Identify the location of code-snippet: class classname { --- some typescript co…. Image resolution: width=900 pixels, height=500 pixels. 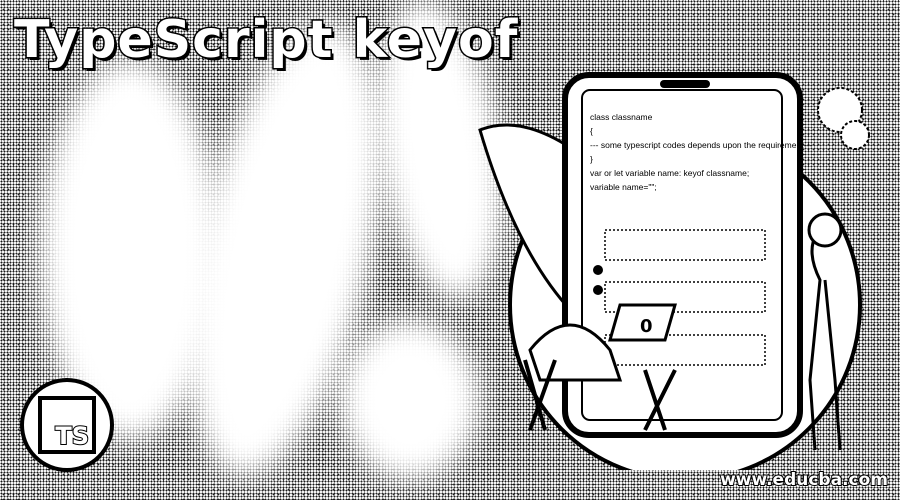
(701, 152).